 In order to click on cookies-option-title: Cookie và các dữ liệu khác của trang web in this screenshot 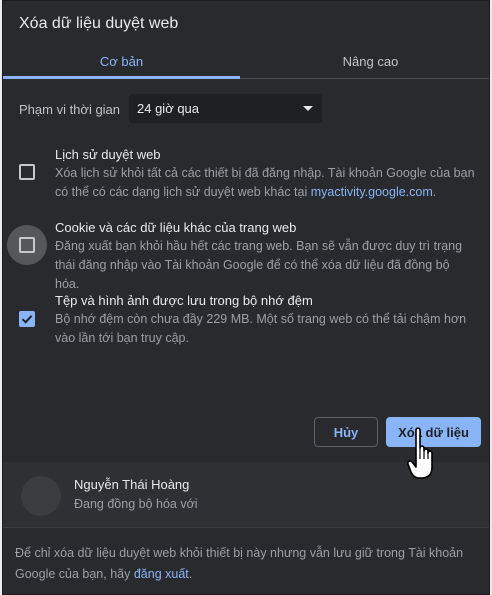, I will do `click(176, 227)`.